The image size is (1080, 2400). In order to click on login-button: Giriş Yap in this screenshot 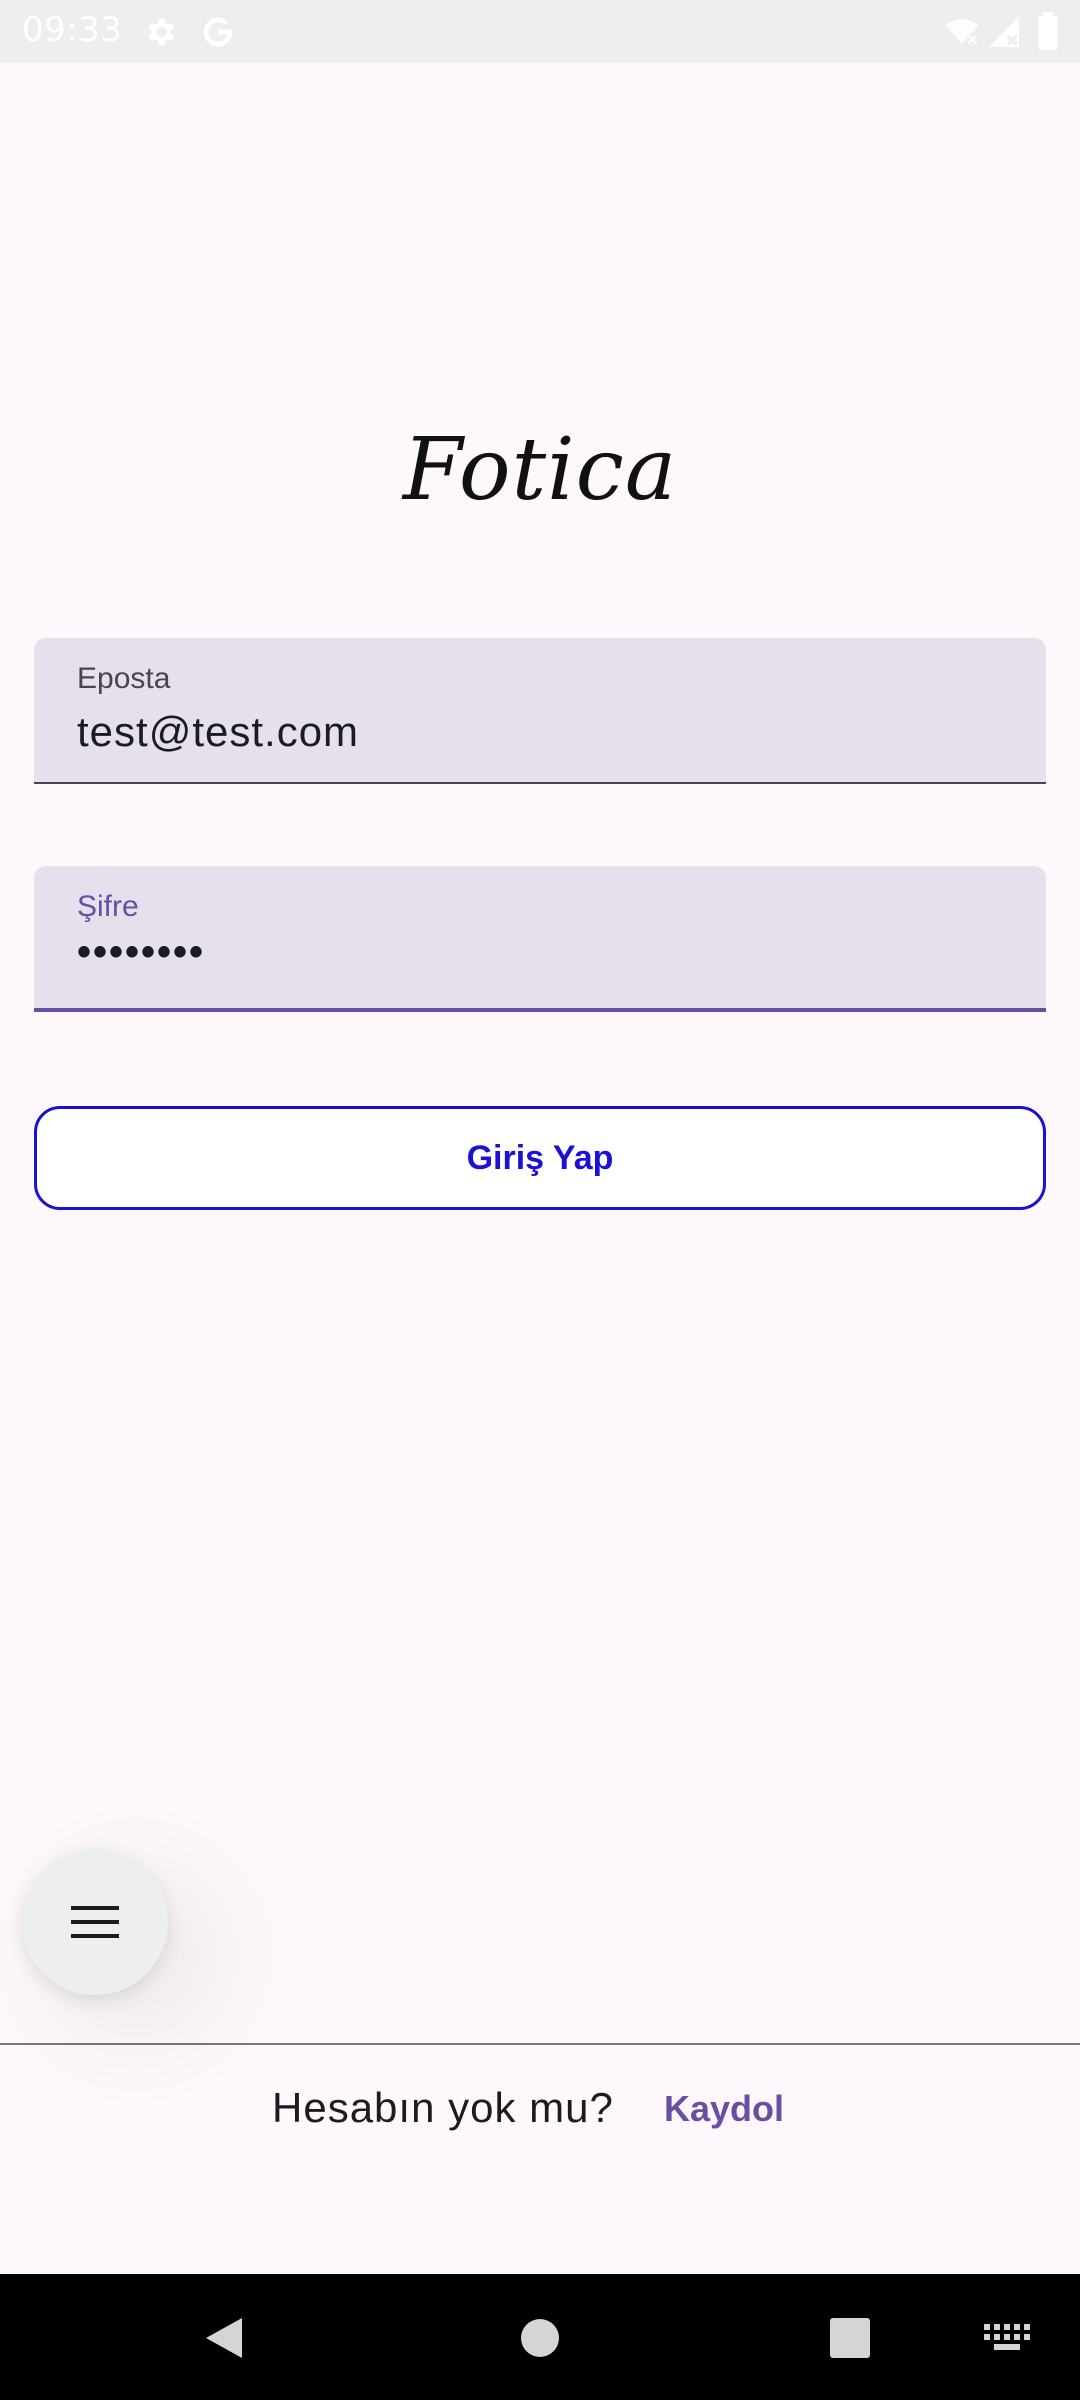, I will do `click(540, 1158)`.